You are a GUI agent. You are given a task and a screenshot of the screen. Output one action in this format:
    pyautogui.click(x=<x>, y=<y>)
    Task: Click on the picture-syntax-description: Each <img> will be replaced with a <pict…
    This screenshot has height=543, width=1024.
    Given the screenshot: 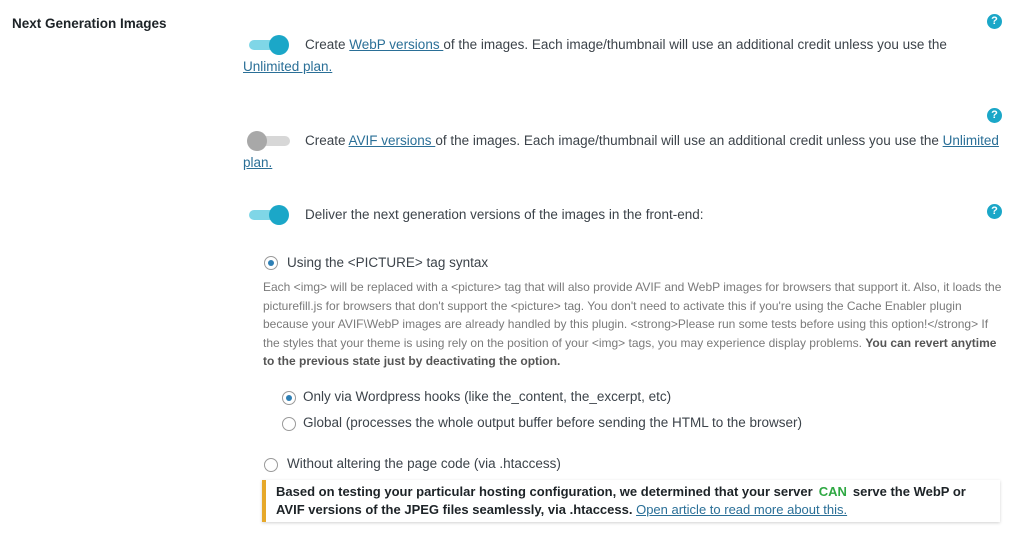 What is the action you would take?
    pyautogui.click(x=633, y=324)
    